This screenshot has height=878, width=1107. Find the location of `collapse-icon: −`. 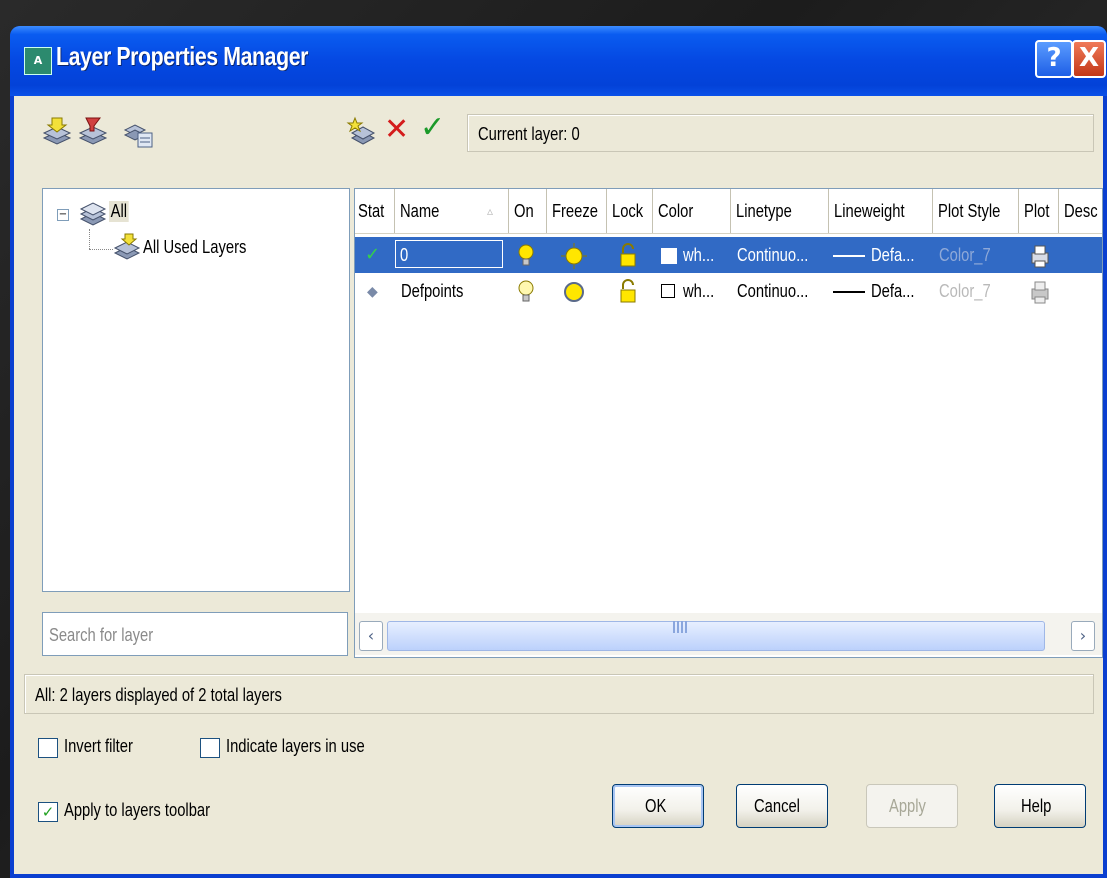

collapse-icon: − is located at coordinates (63, 215).